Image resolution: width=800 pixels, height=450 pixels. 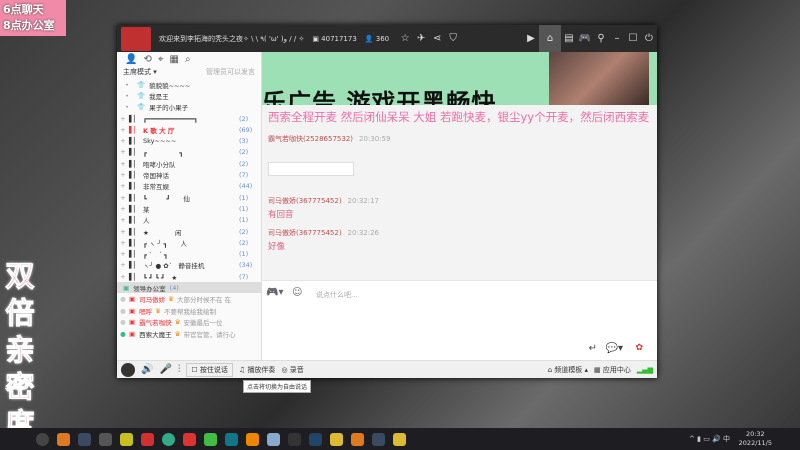 I want to click on power-icon: ⏻, so click(x=649, y=38).